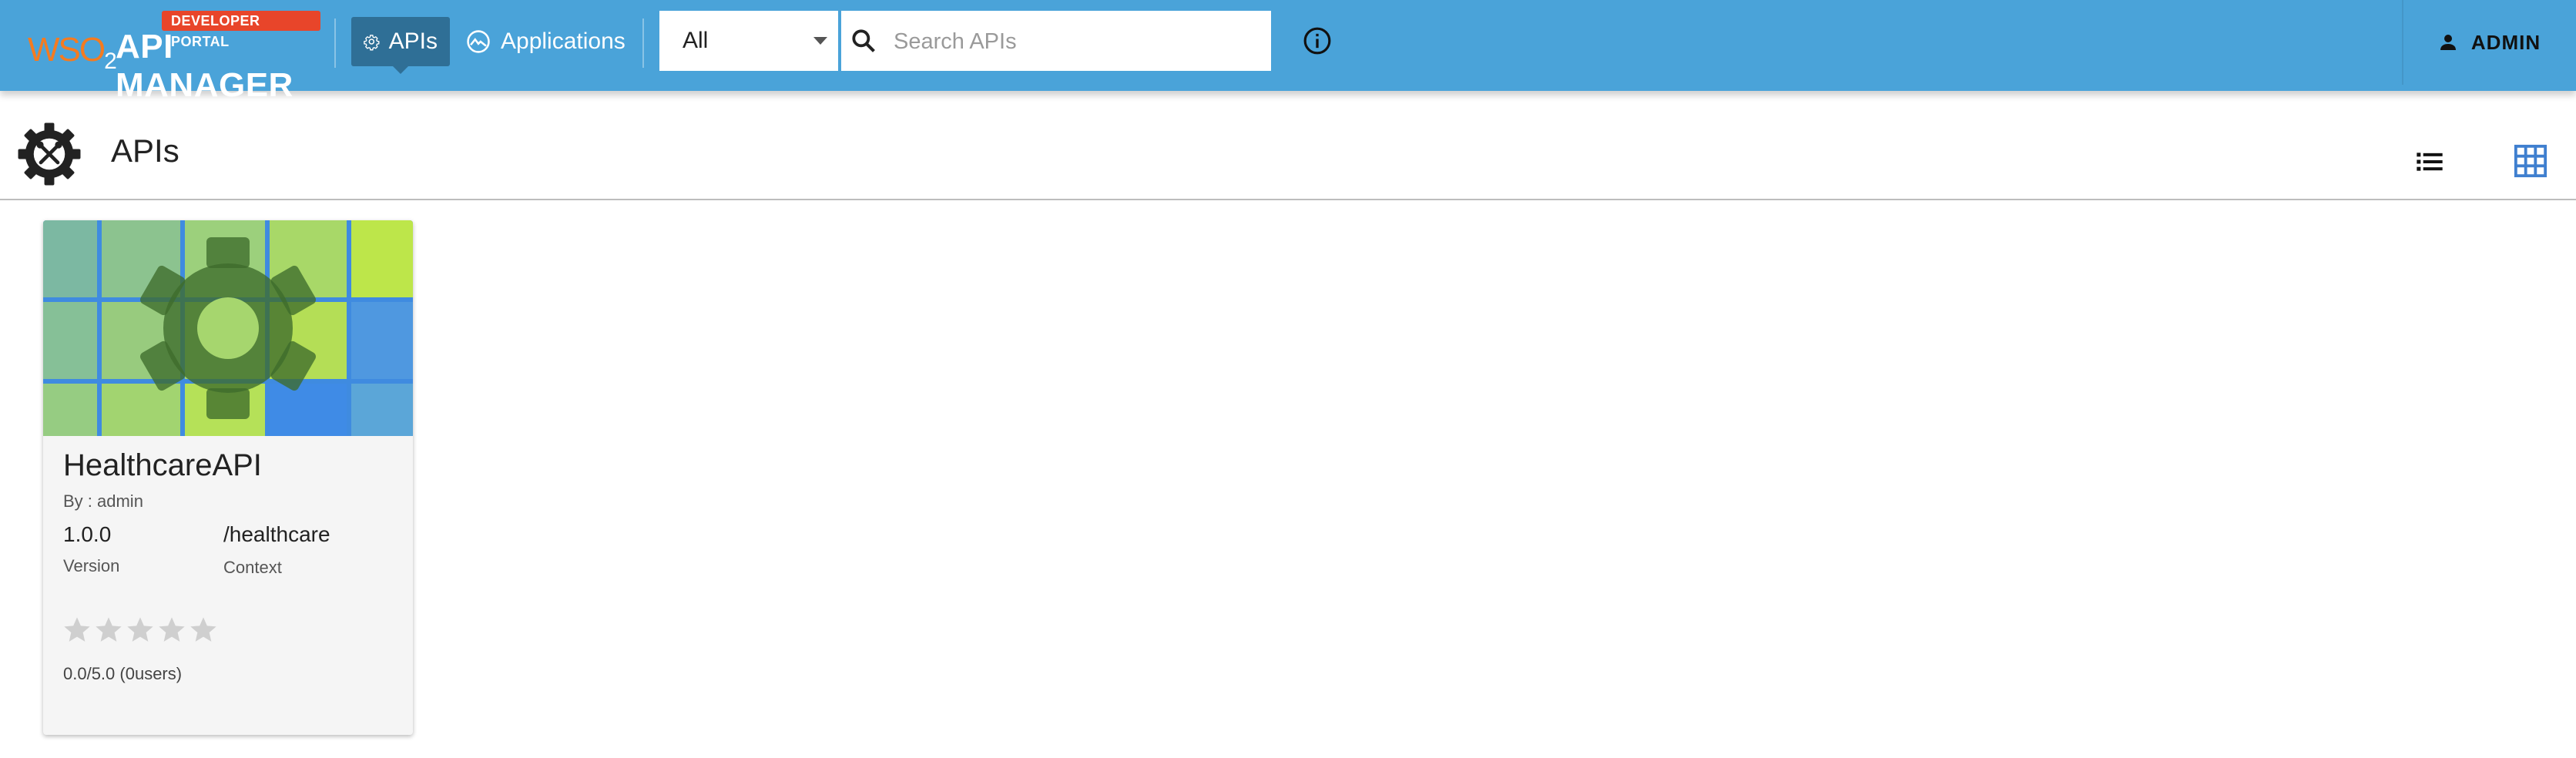 Image resolution: width=2576 pixels, height=758 pixels. I want to click on page-title: APIs, so click(145, 151).